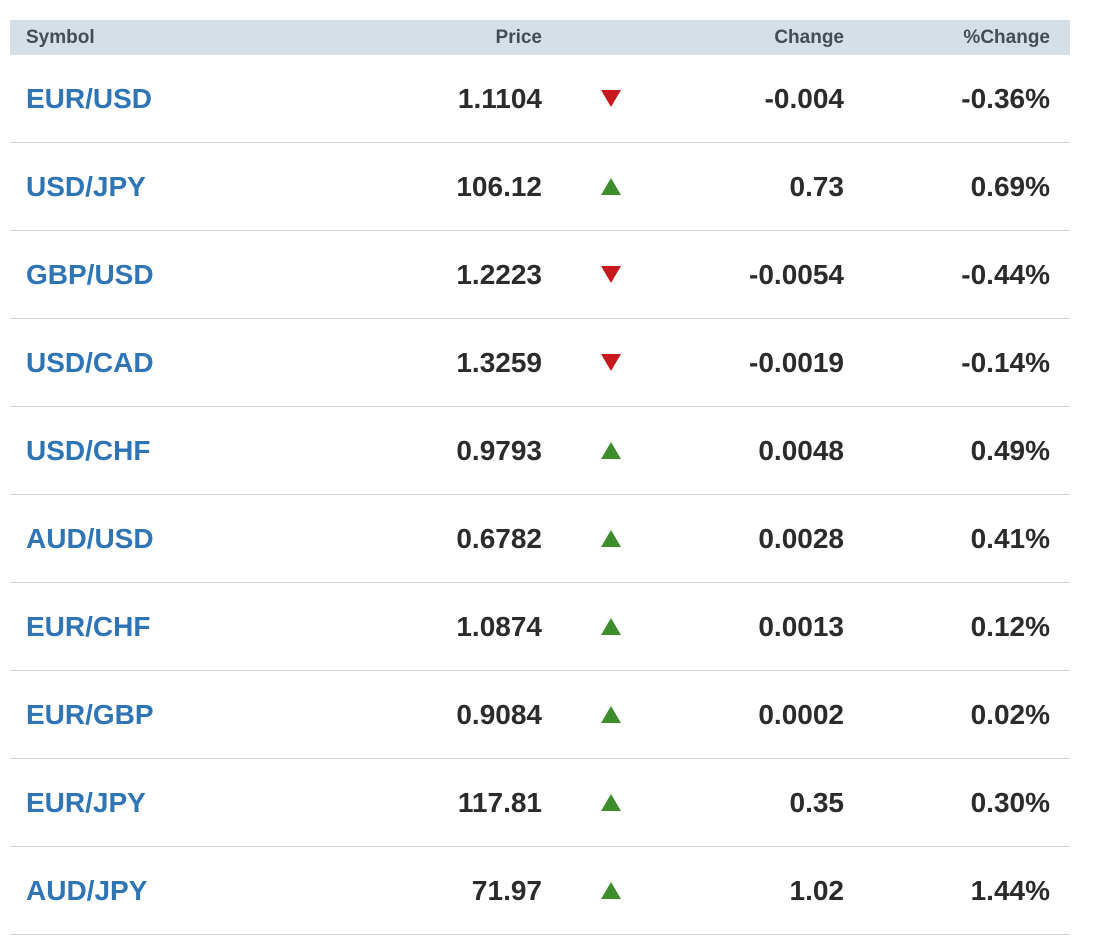 This screenshot has width=1100, height=952. I want to click on pct-change-value: 0.30%, so click(1010, 802).